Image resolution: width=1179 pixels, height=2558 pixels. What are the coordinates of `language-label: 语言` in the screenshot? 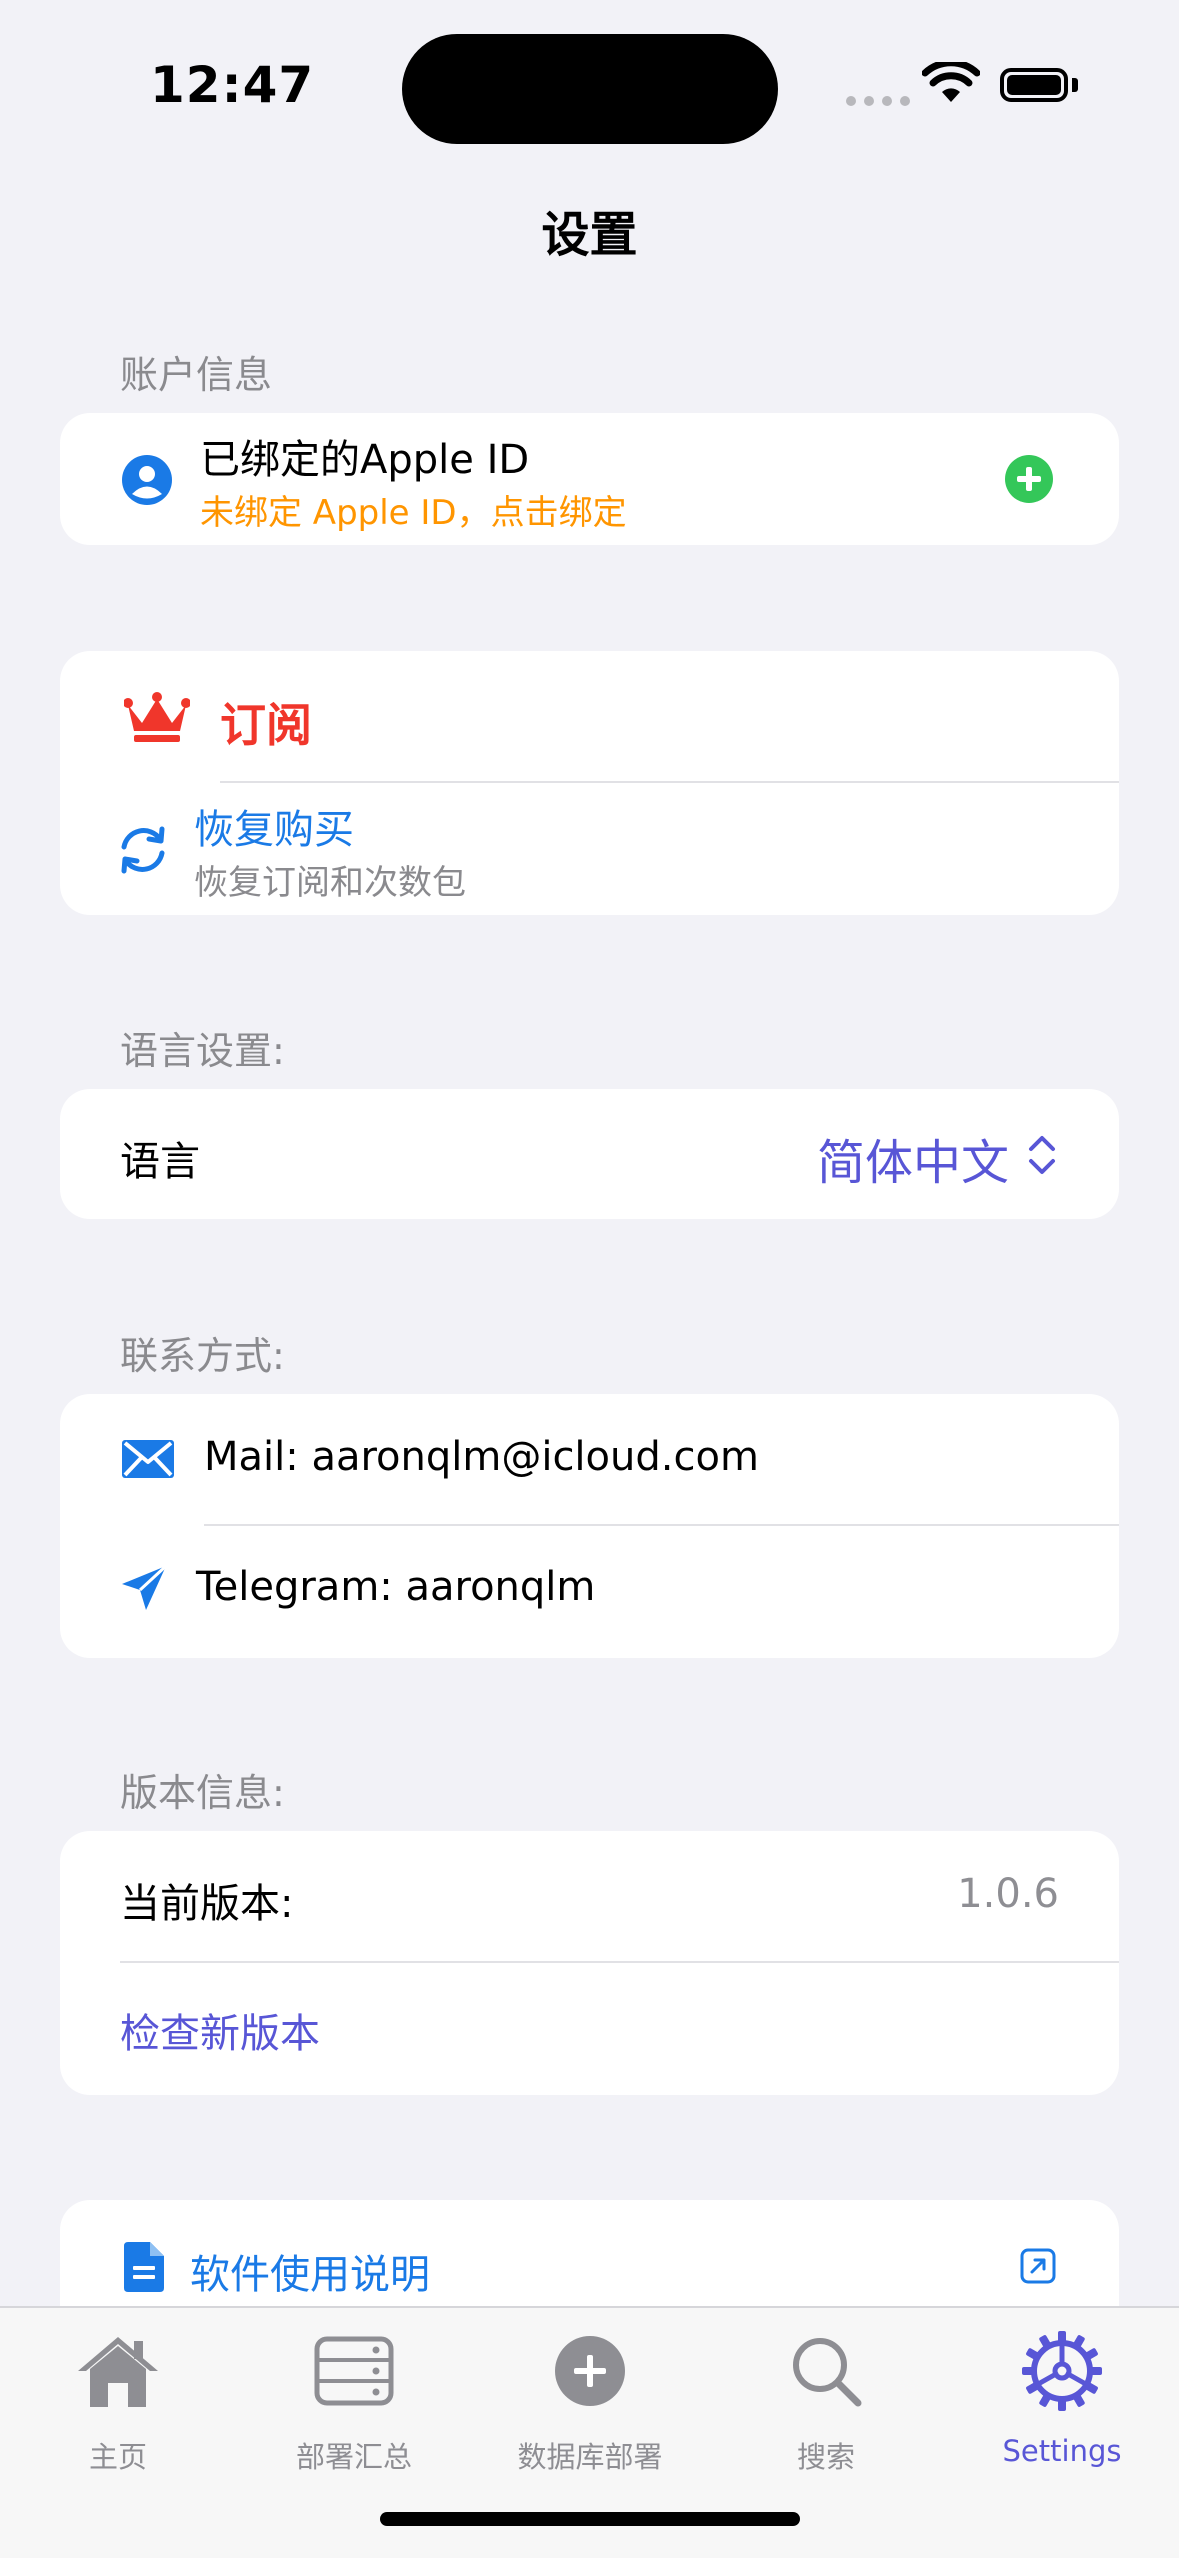 It's located at (160, 1162).